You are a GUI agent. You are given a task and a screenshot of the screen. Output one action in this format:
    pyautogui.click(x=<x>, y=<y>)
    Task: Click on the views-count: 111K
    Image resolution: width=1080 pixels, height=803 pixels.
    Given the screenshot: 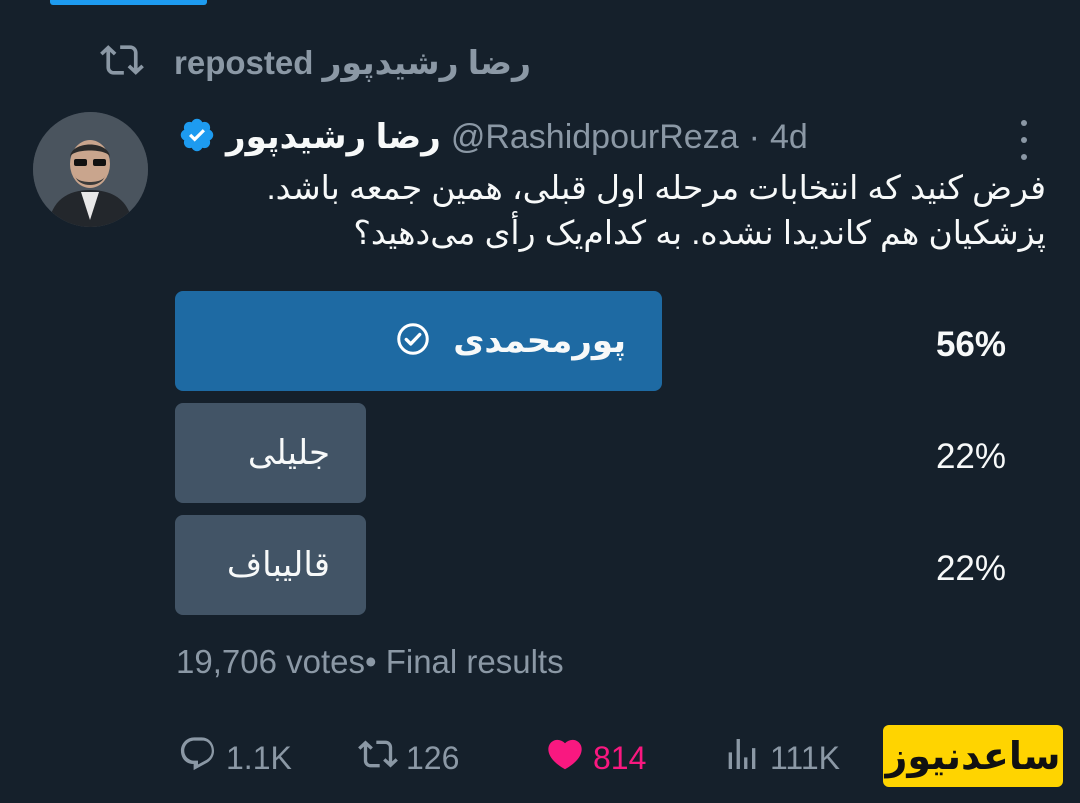 What is the action you would take?
    pyautogui.click(x=805, y=757)
    